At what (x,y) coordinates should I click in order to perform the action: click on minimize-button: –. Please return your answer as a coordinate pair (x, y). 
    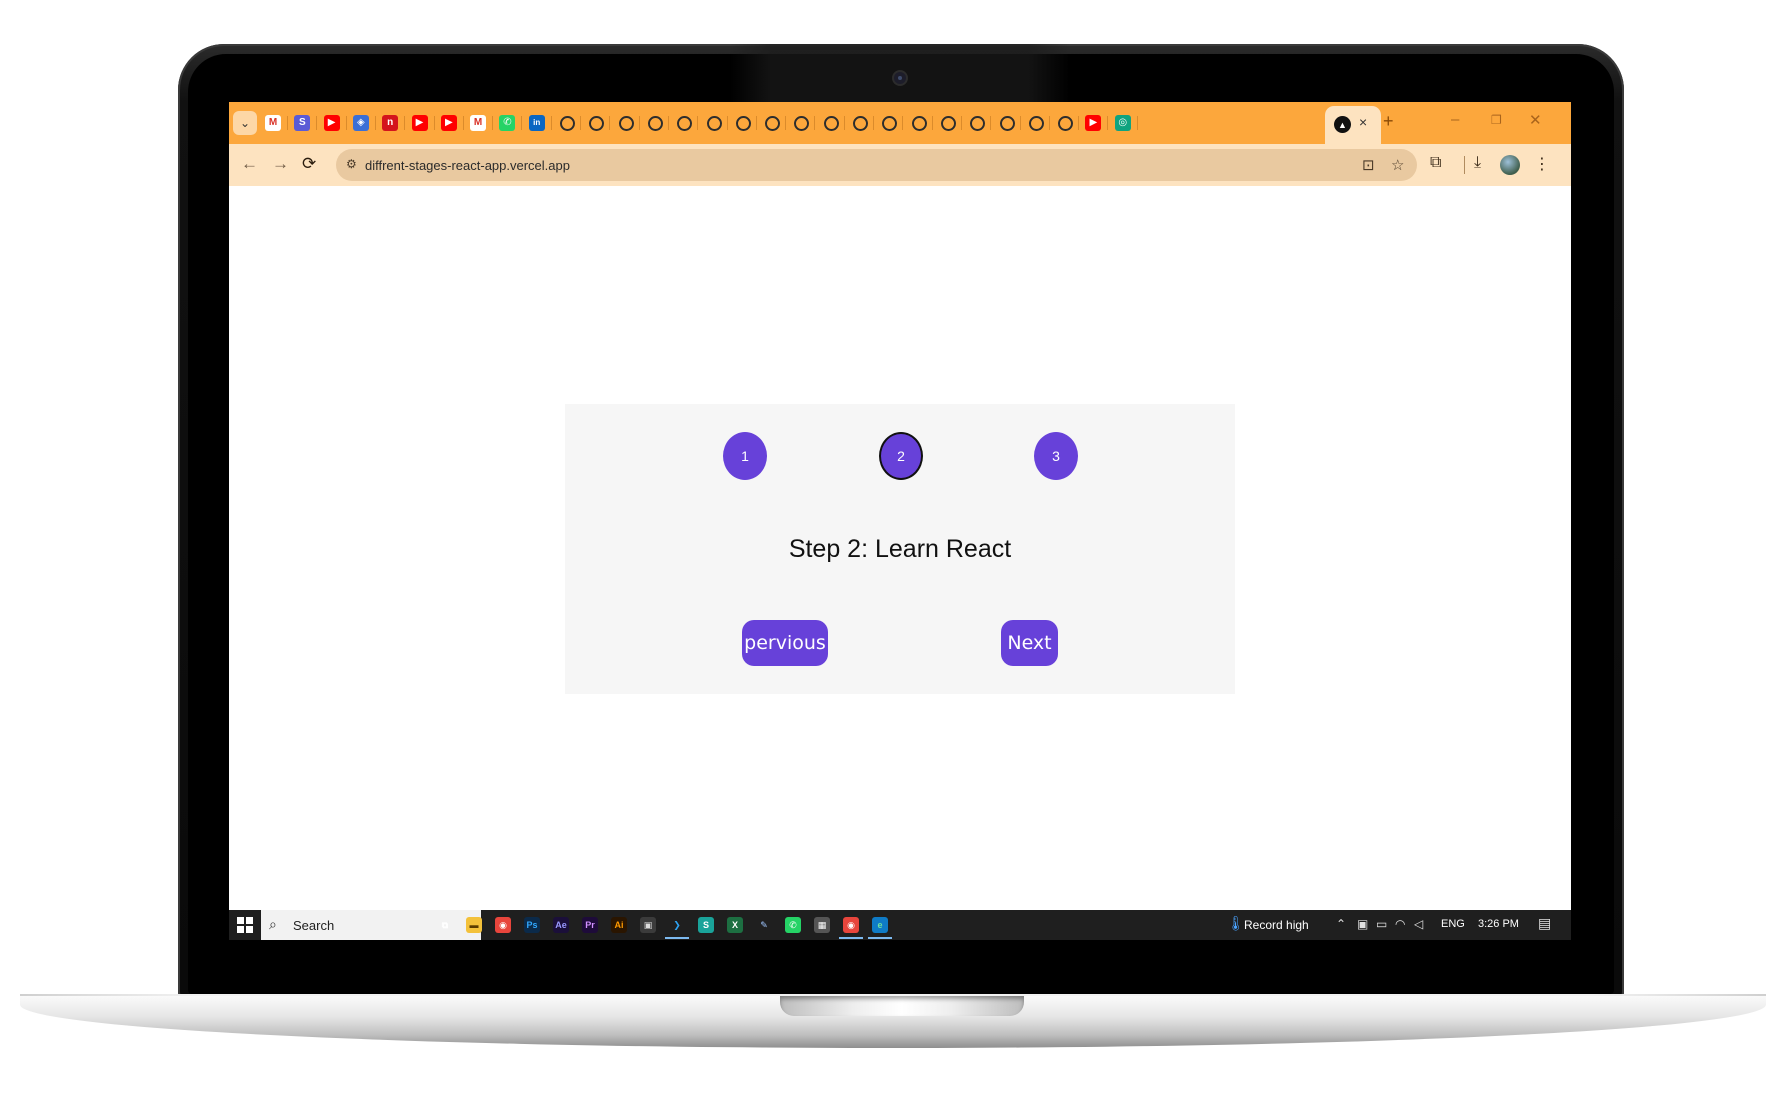
    Looking at the image, I should click on (1455, 119).